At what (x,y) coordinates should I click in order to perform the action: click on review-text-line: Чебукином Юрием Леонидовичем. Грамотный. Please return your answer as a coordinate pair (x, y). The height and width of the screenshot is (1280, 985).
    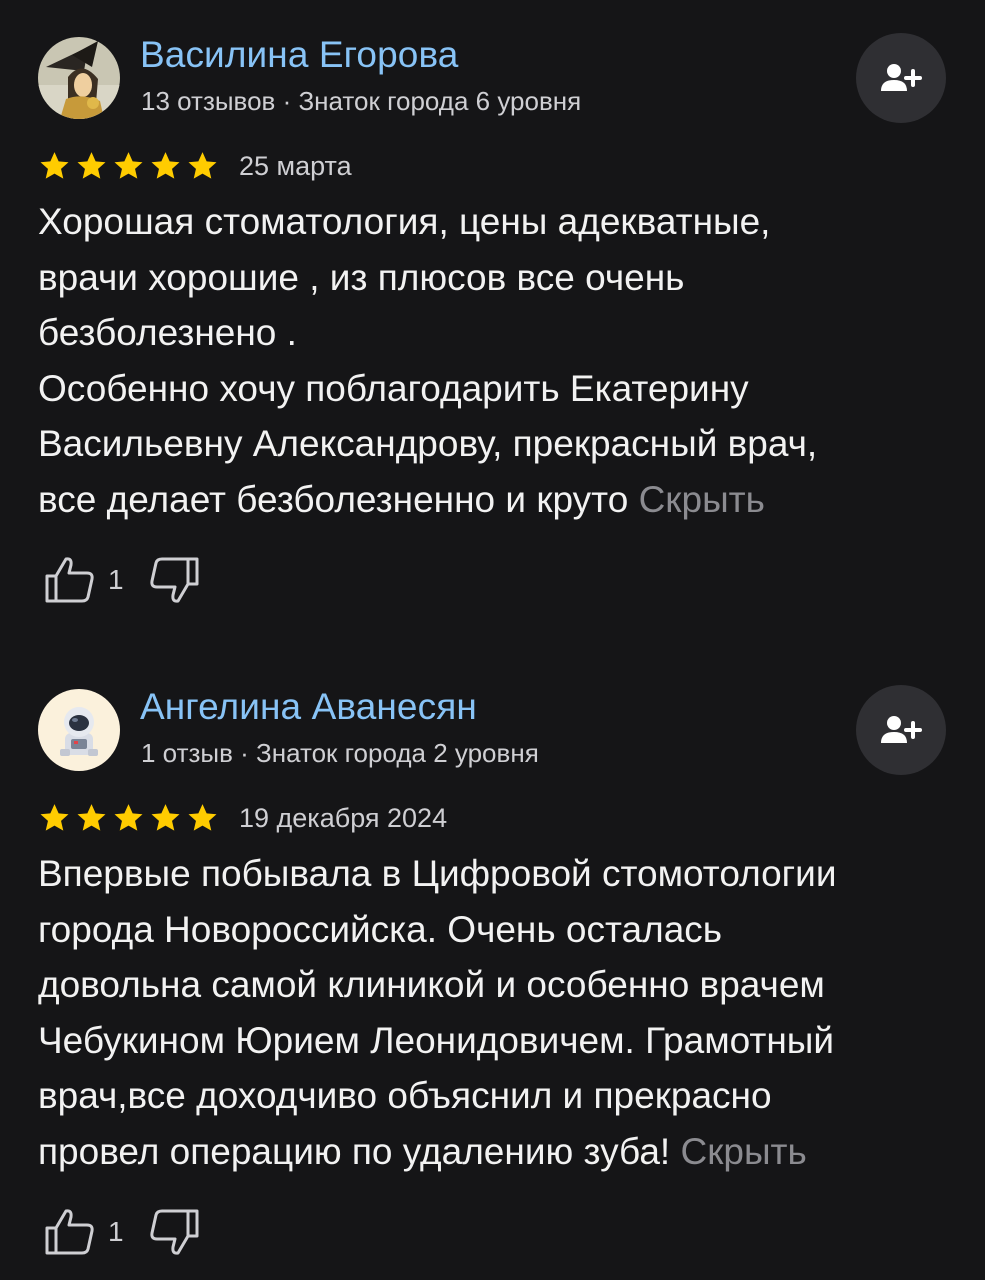
    Looking at the image, I should click on (436, 1040).